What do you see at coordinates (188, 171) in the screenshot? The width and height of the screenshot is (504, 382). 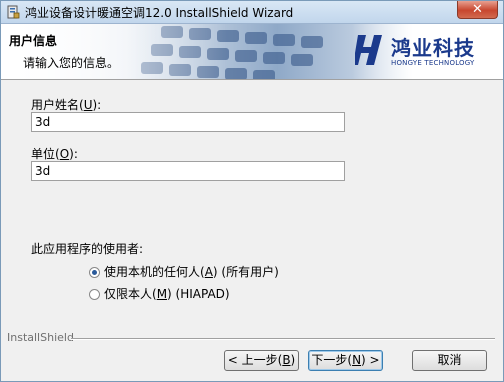 I see `organization-input` at bounding box center [188, 171].